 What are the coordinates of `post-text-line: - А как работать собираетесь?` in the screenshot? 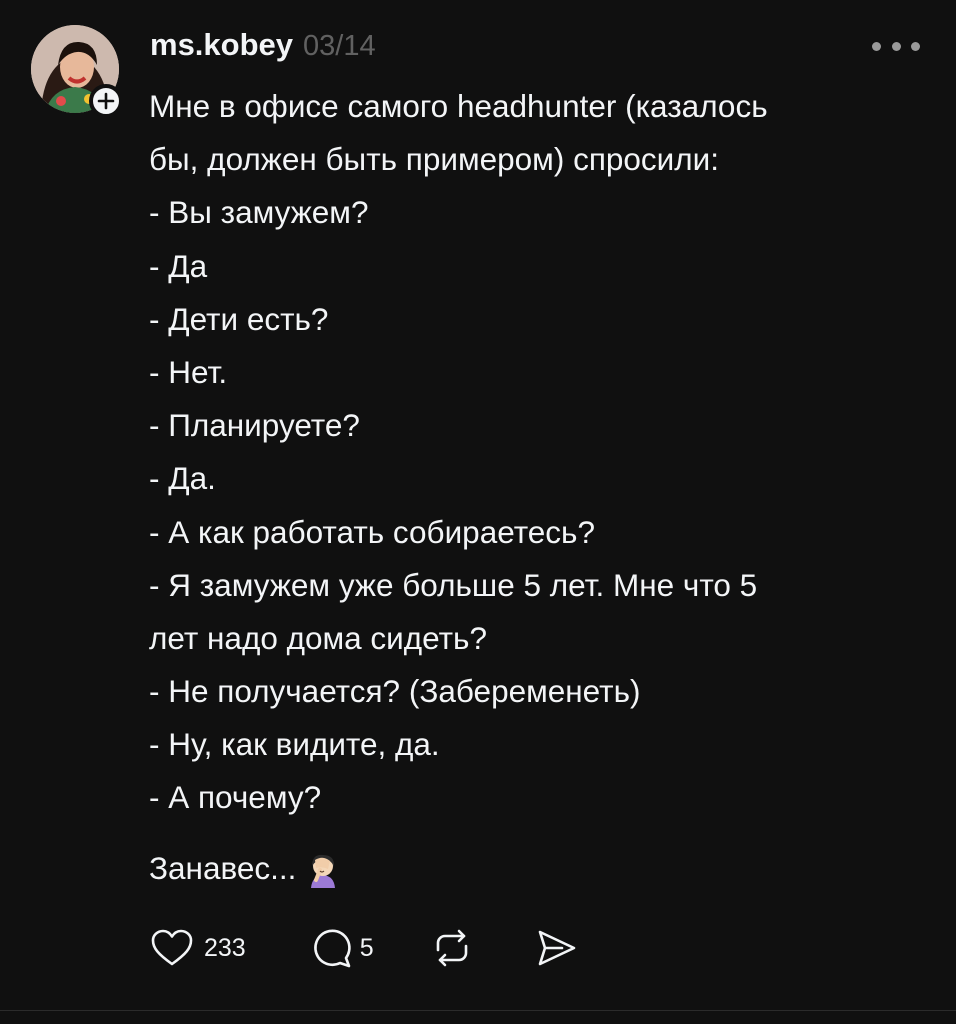 It's located at (372, 531).